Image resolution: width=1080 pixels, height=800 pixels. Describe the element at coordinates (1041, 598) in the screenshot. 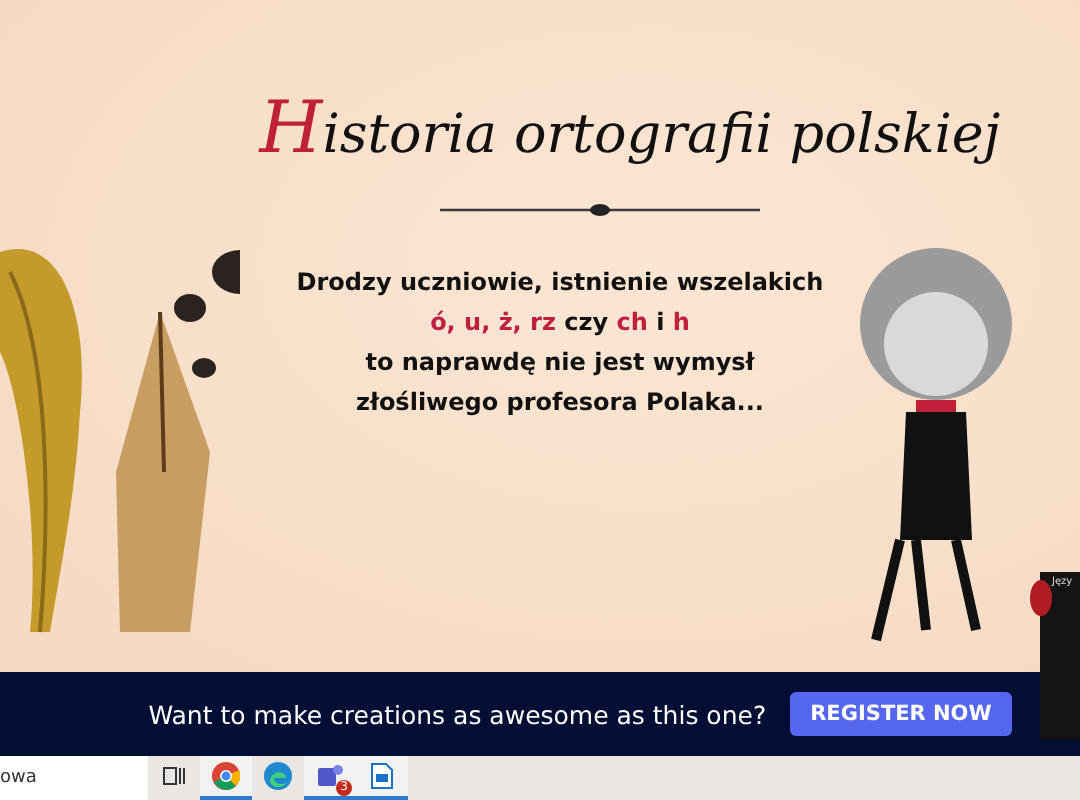

I see `circle-icon` at that location.